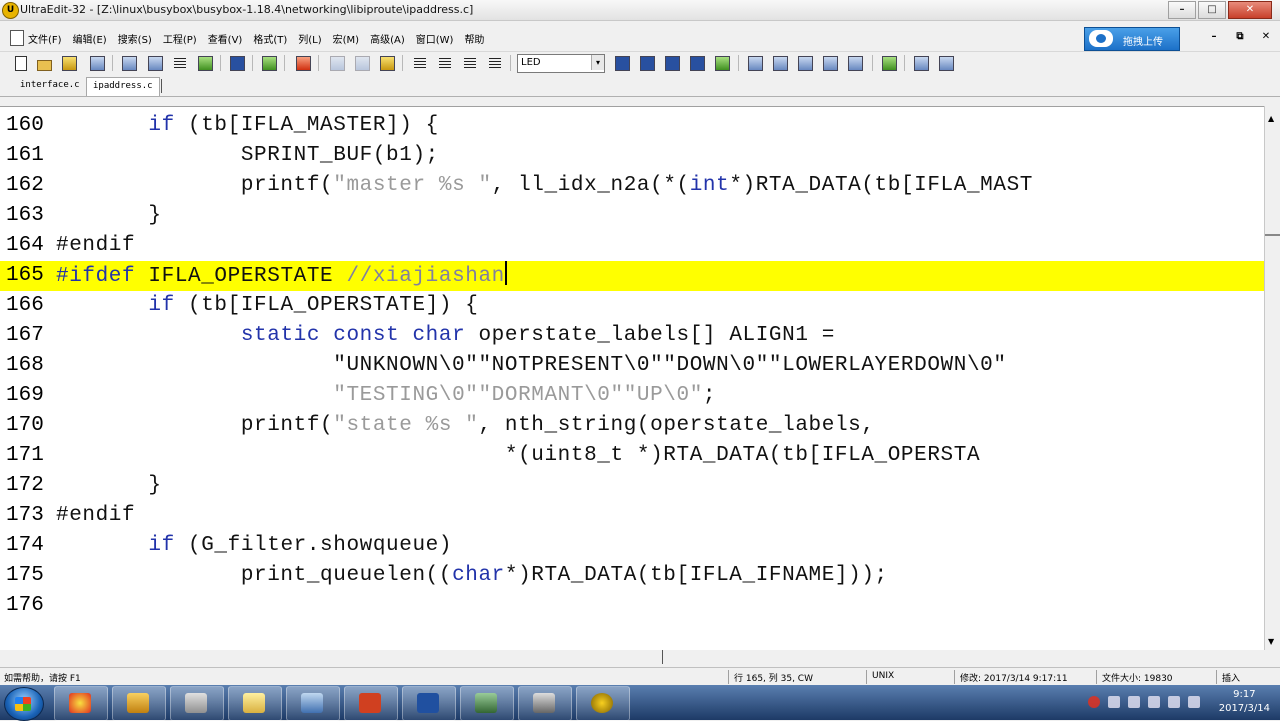 The width and height of the screenshot is (1280, 721). Describe the element at coordinates (1271, 118) in the screenshot. I see `scroll-up-icon: ▲` at that location.